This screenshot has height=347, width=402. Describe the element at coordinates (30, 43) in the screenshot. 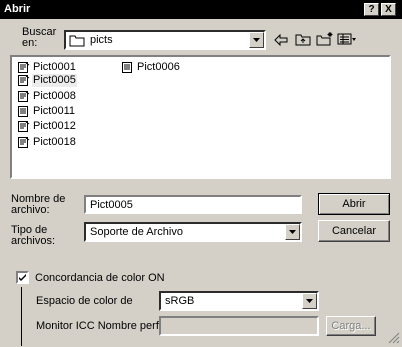

I see `lookin-label-line2: en:` at that location.